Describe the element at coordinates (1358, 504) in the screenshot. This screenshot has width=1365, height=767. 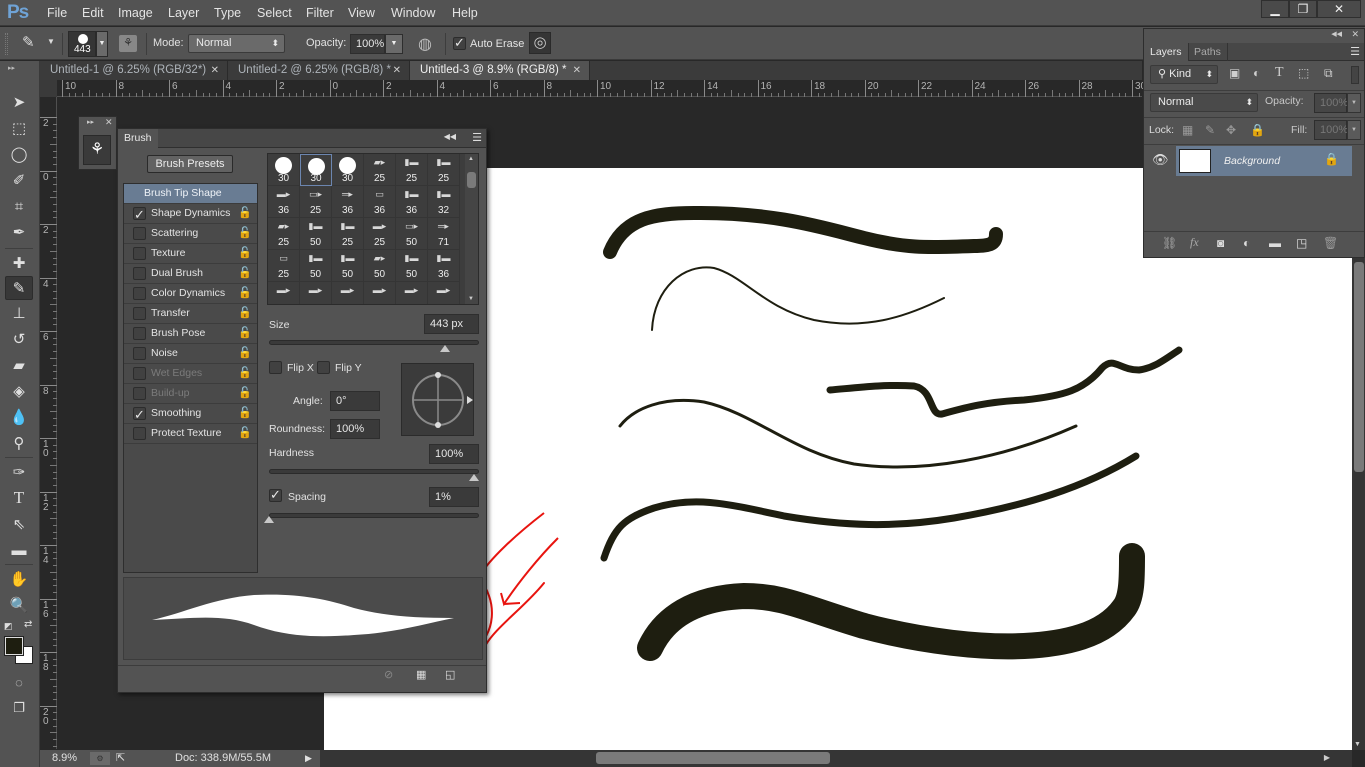
I see `vertical-scrollbar: ▼` at that location.